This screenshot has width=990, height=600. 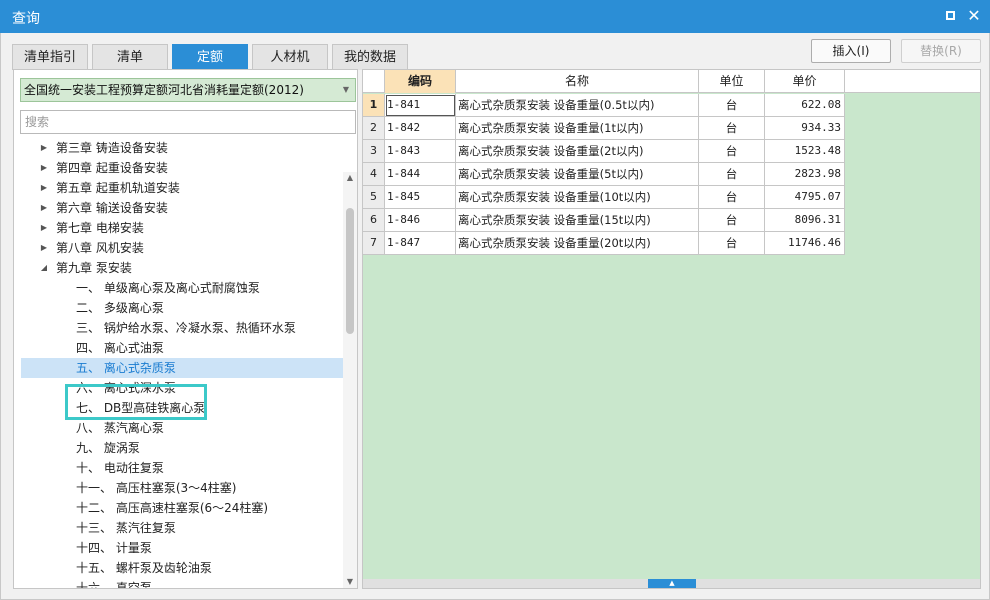 What do you see at coordinates (374, 174) in the screenshot?
I see `row-index: 4` at bounding box center [374, 174].